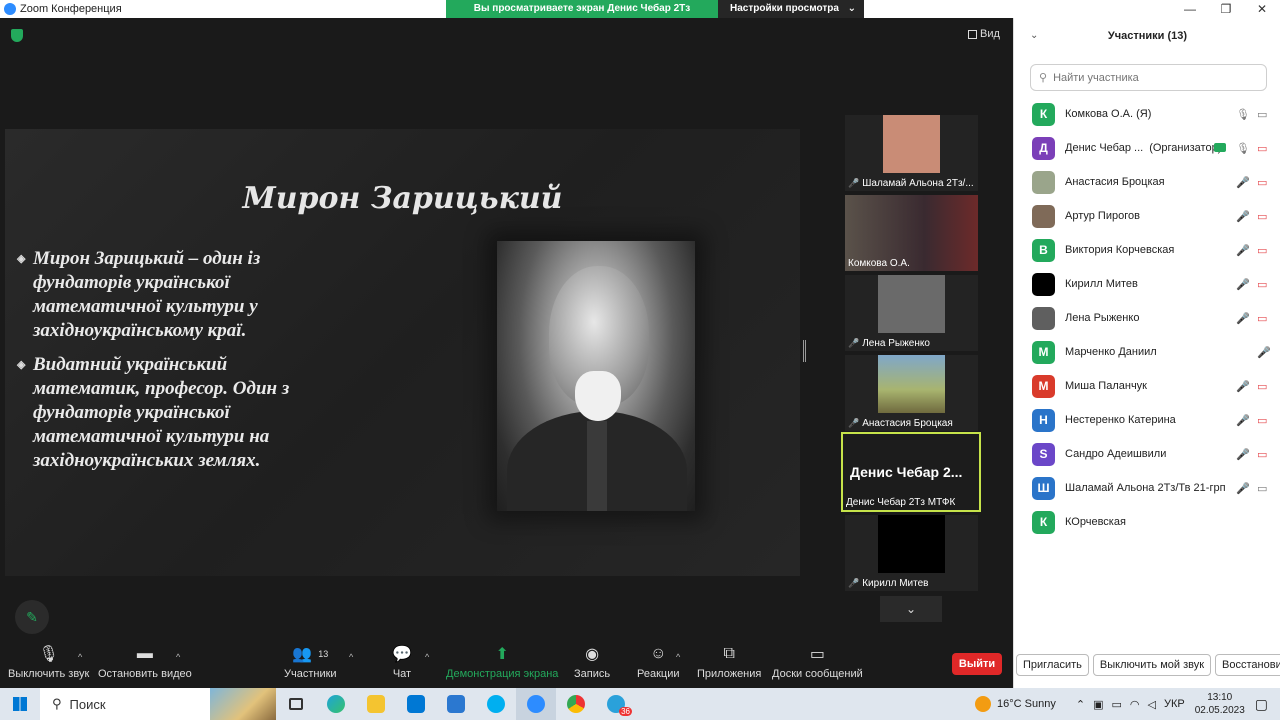  I want to click on close-button: ✕, so click(1262, 9).